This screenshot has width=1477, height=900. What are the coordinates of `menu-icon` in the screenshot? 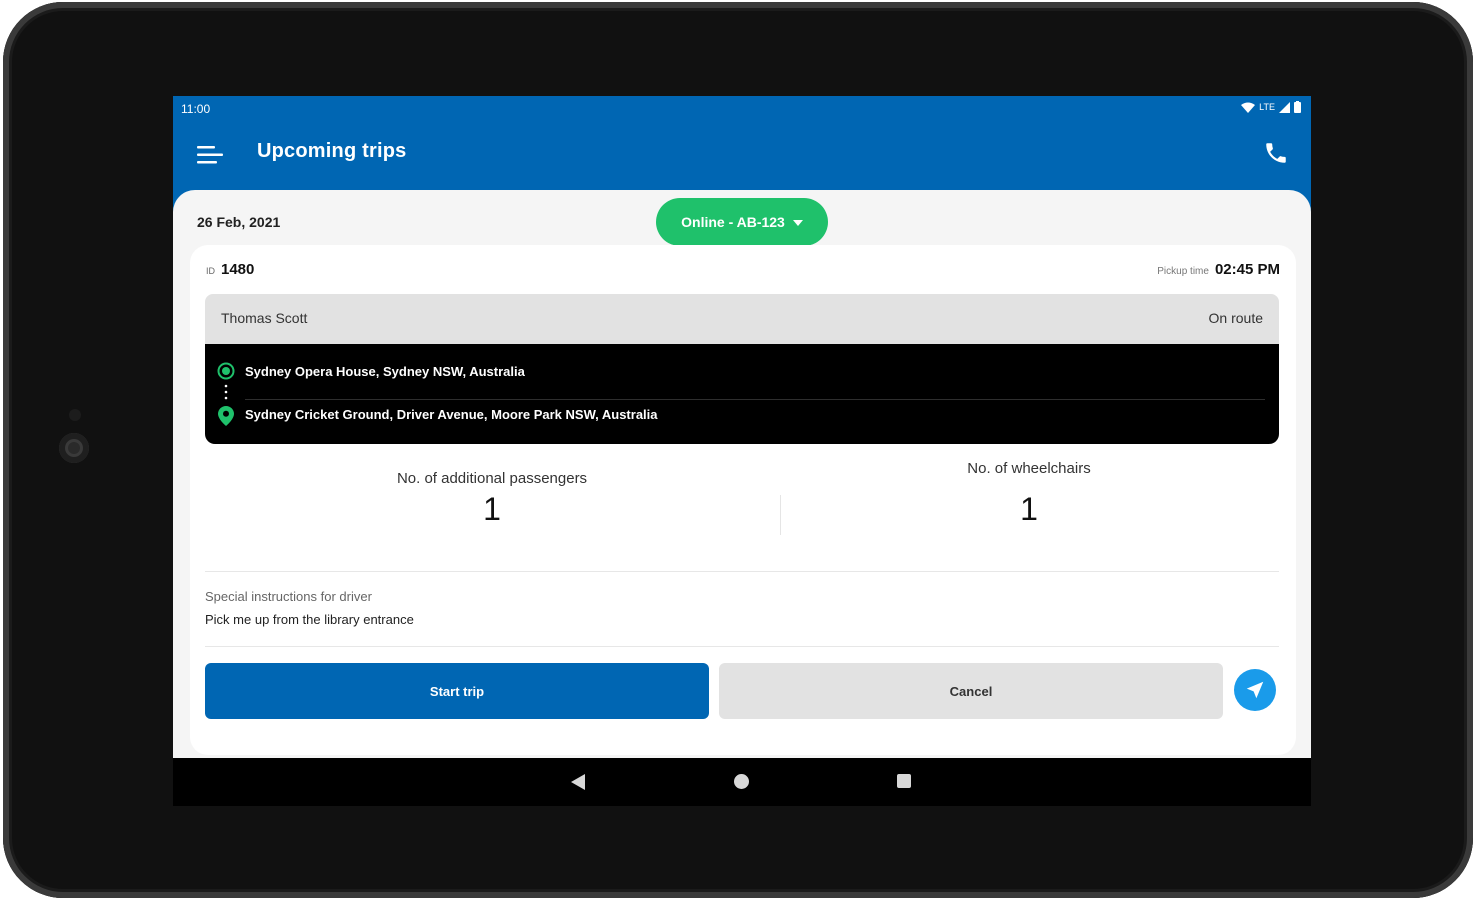 It's located at (211, 155).